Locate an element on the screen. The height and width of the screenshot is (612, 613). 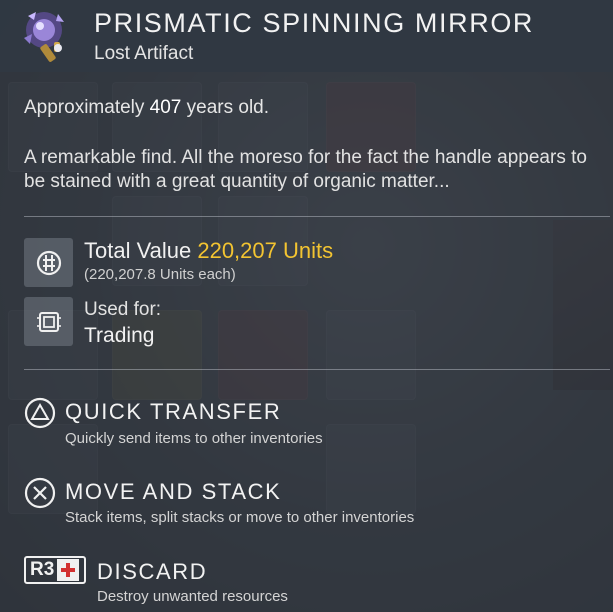
move-and-stack-title: MOVE AND STACK is located at coordinates (173, 491).